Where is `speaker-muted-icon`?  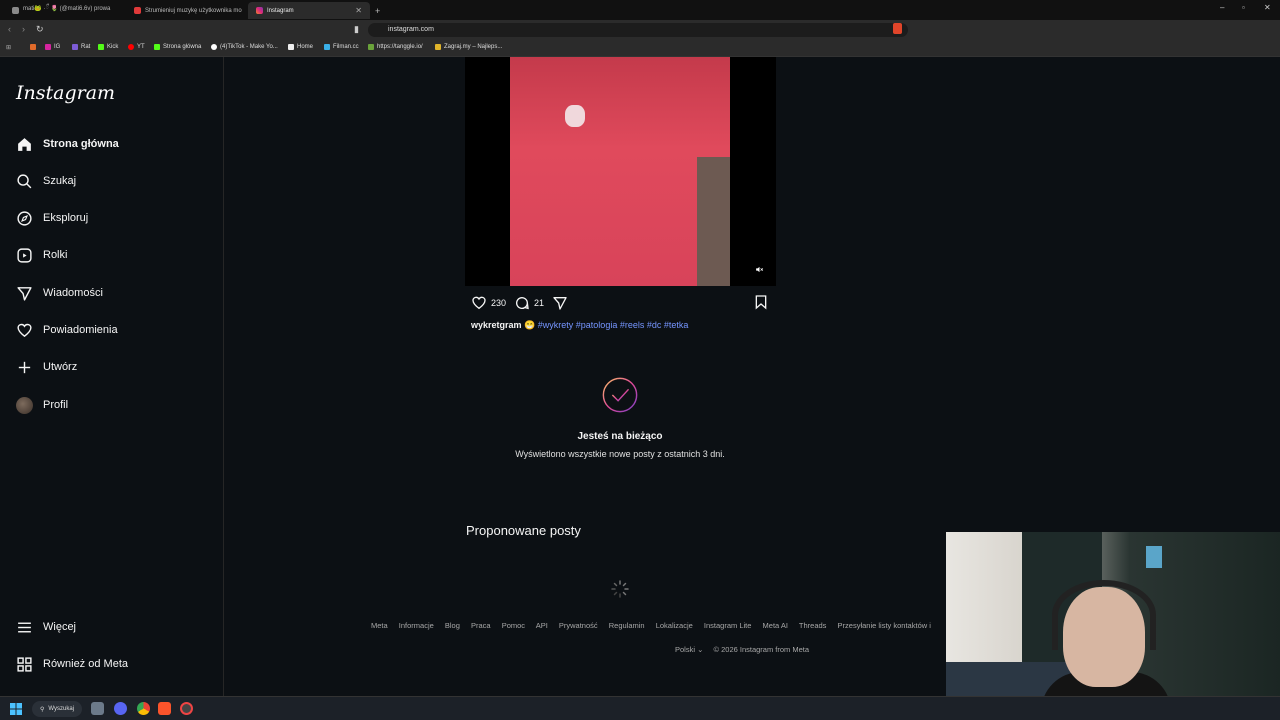
speaker-muted-icon is located at coordinates (760, 269).